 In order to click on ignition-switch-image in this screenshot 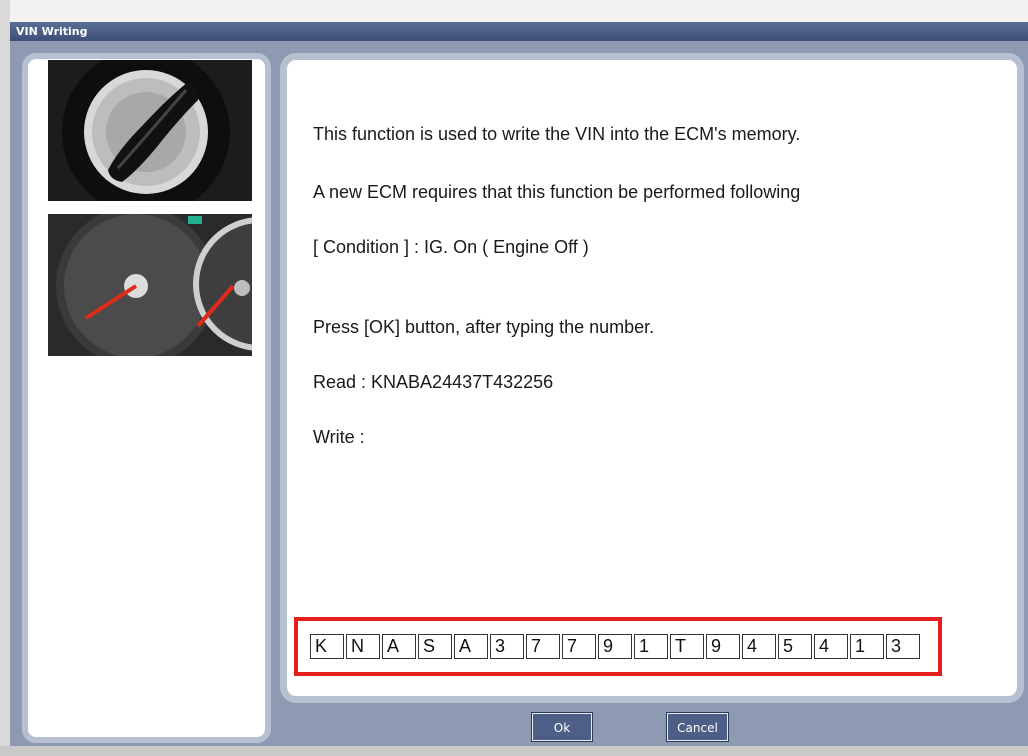, I will do `click(150, 130)`.